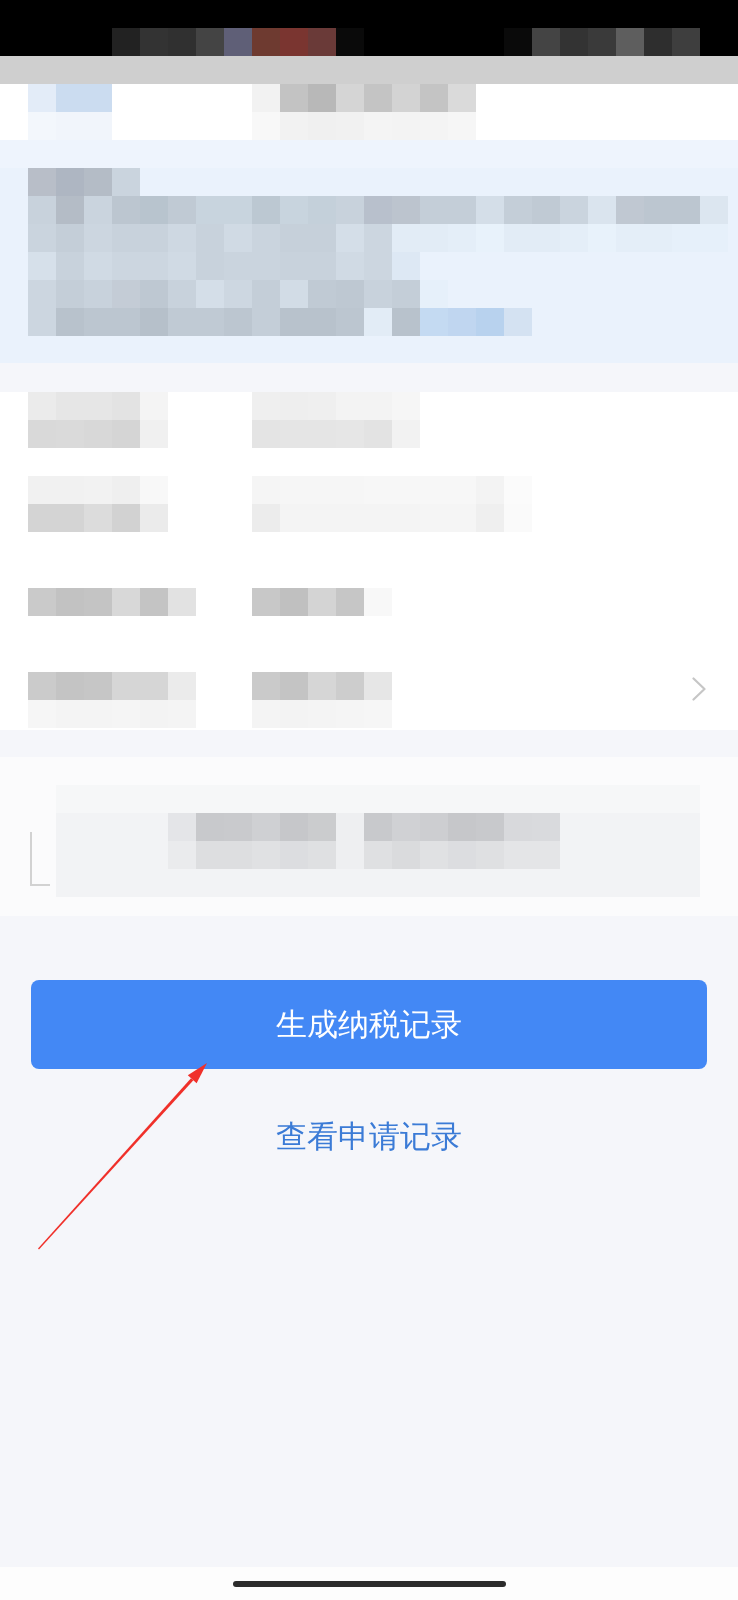  Describe the element at coordinates (369, 1136) in the screenshot. I see `view-records-link: 查看申请记录` at that location.